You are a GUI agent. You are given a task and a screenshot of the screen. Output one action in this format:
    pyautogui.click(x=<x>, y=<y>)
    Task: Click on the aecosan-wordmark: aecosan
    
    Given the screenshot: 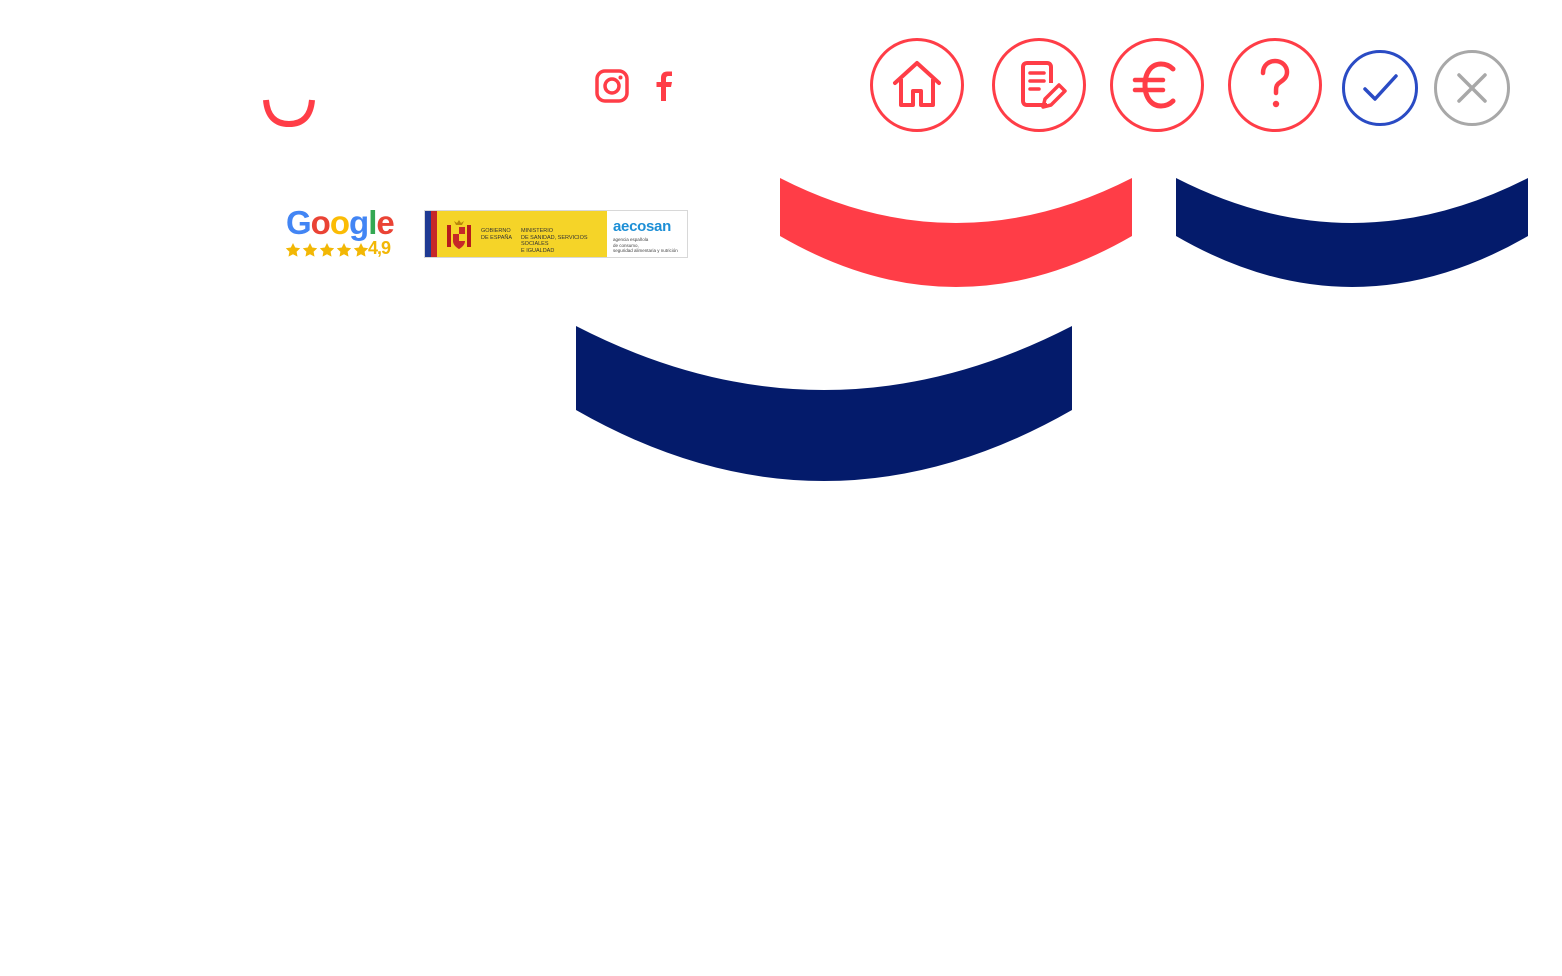 What is the action you would take?
    pyautogui.click(x=642, y=226)
    